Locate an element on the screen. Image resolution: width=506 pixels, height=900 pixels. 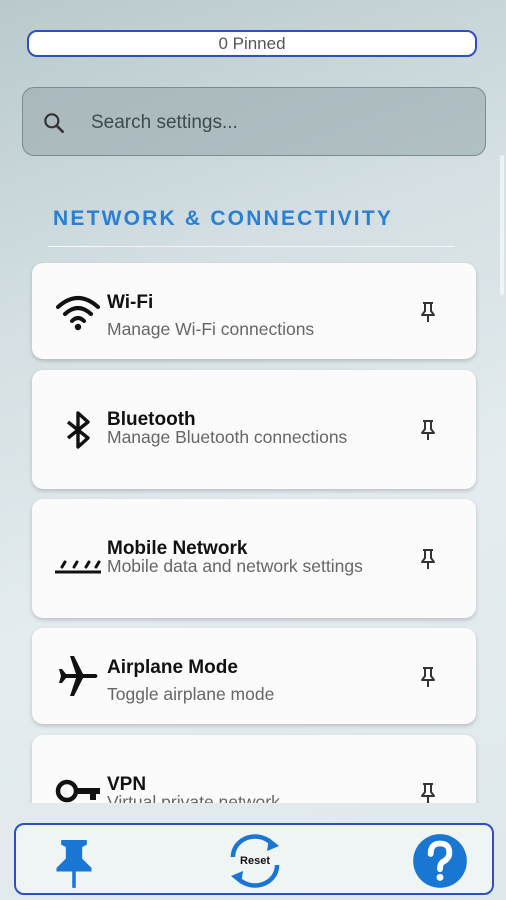
help-button is located at coordinates (440, 861).